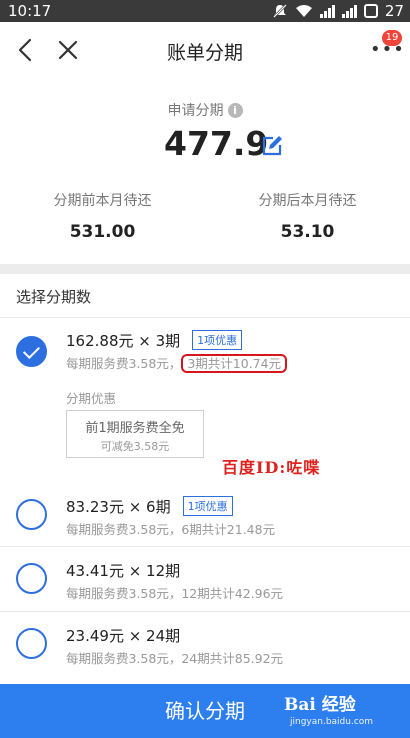 This screenshot has height=738, width=410. What do you see at coordinates (123, 571) in the screenshot?
I see `plan-main: 43.41元 × 12期` at bounding box center [123, 571].